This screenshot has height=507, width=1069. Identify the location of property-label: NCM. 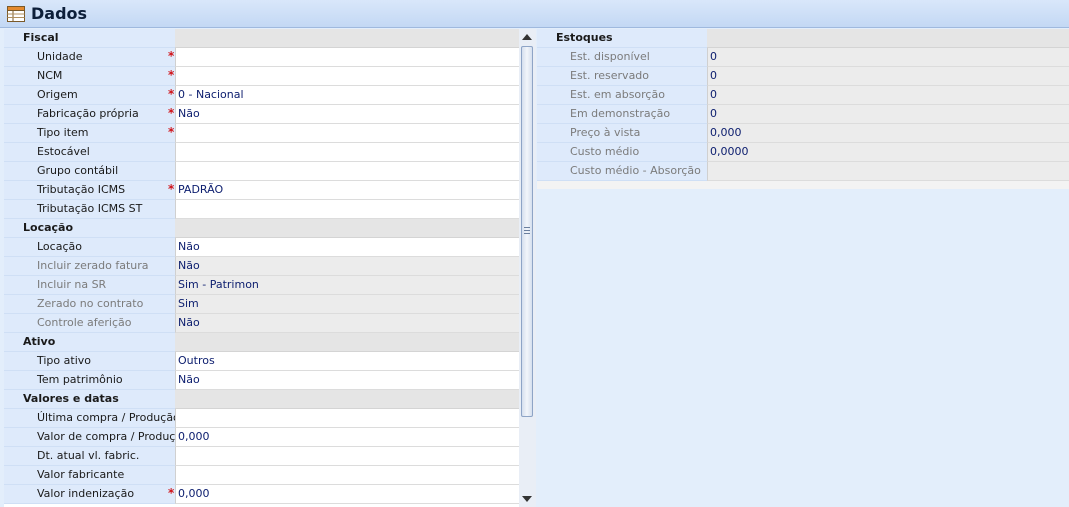
(89, 76).